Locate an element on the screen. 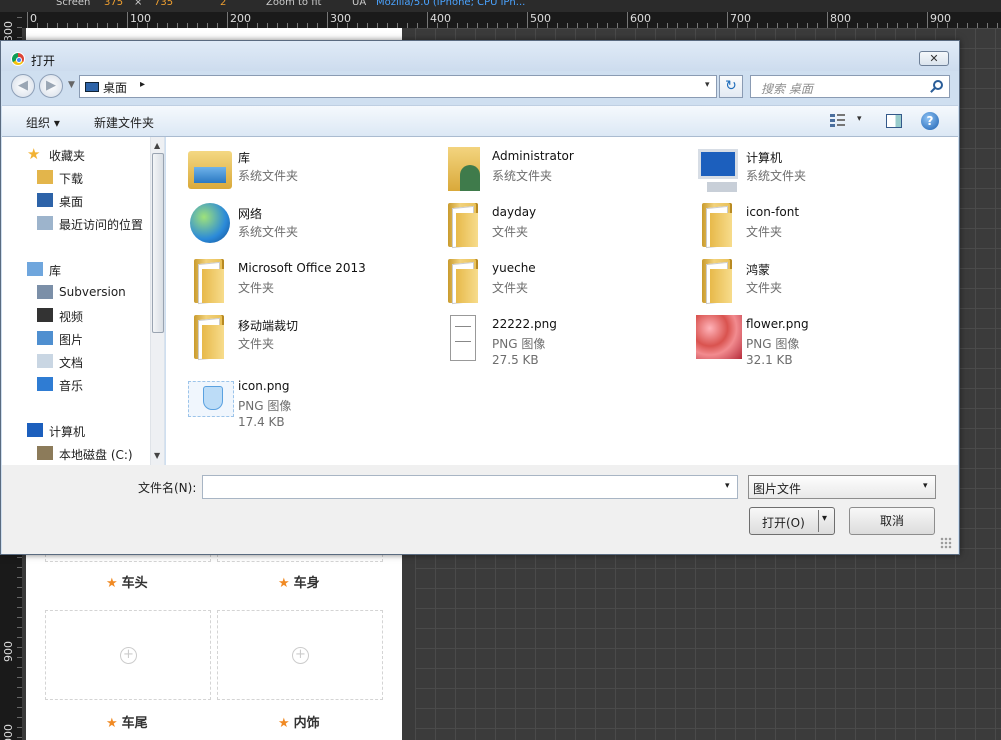 This screenshot has width=1001, height=740. file-size: 32.1 KB is located at coordinates (769, 360).